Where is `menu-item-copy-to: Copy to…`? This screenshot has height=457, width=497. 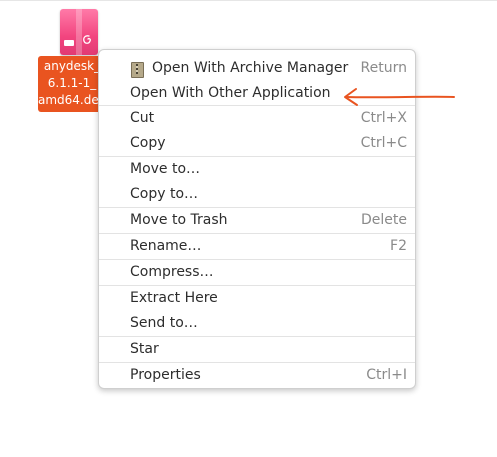
menu-item-copy-to: Copy to… is located at coordinates (257, 194).